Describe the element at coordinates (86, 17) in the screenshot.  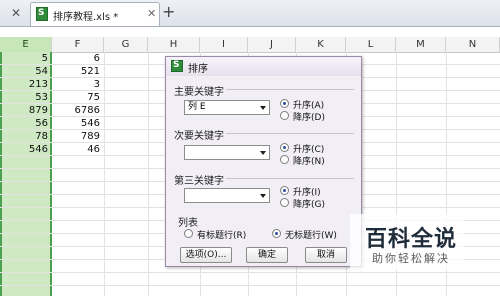
I see `file-tab-label: 排序教程.xls *` at that location.